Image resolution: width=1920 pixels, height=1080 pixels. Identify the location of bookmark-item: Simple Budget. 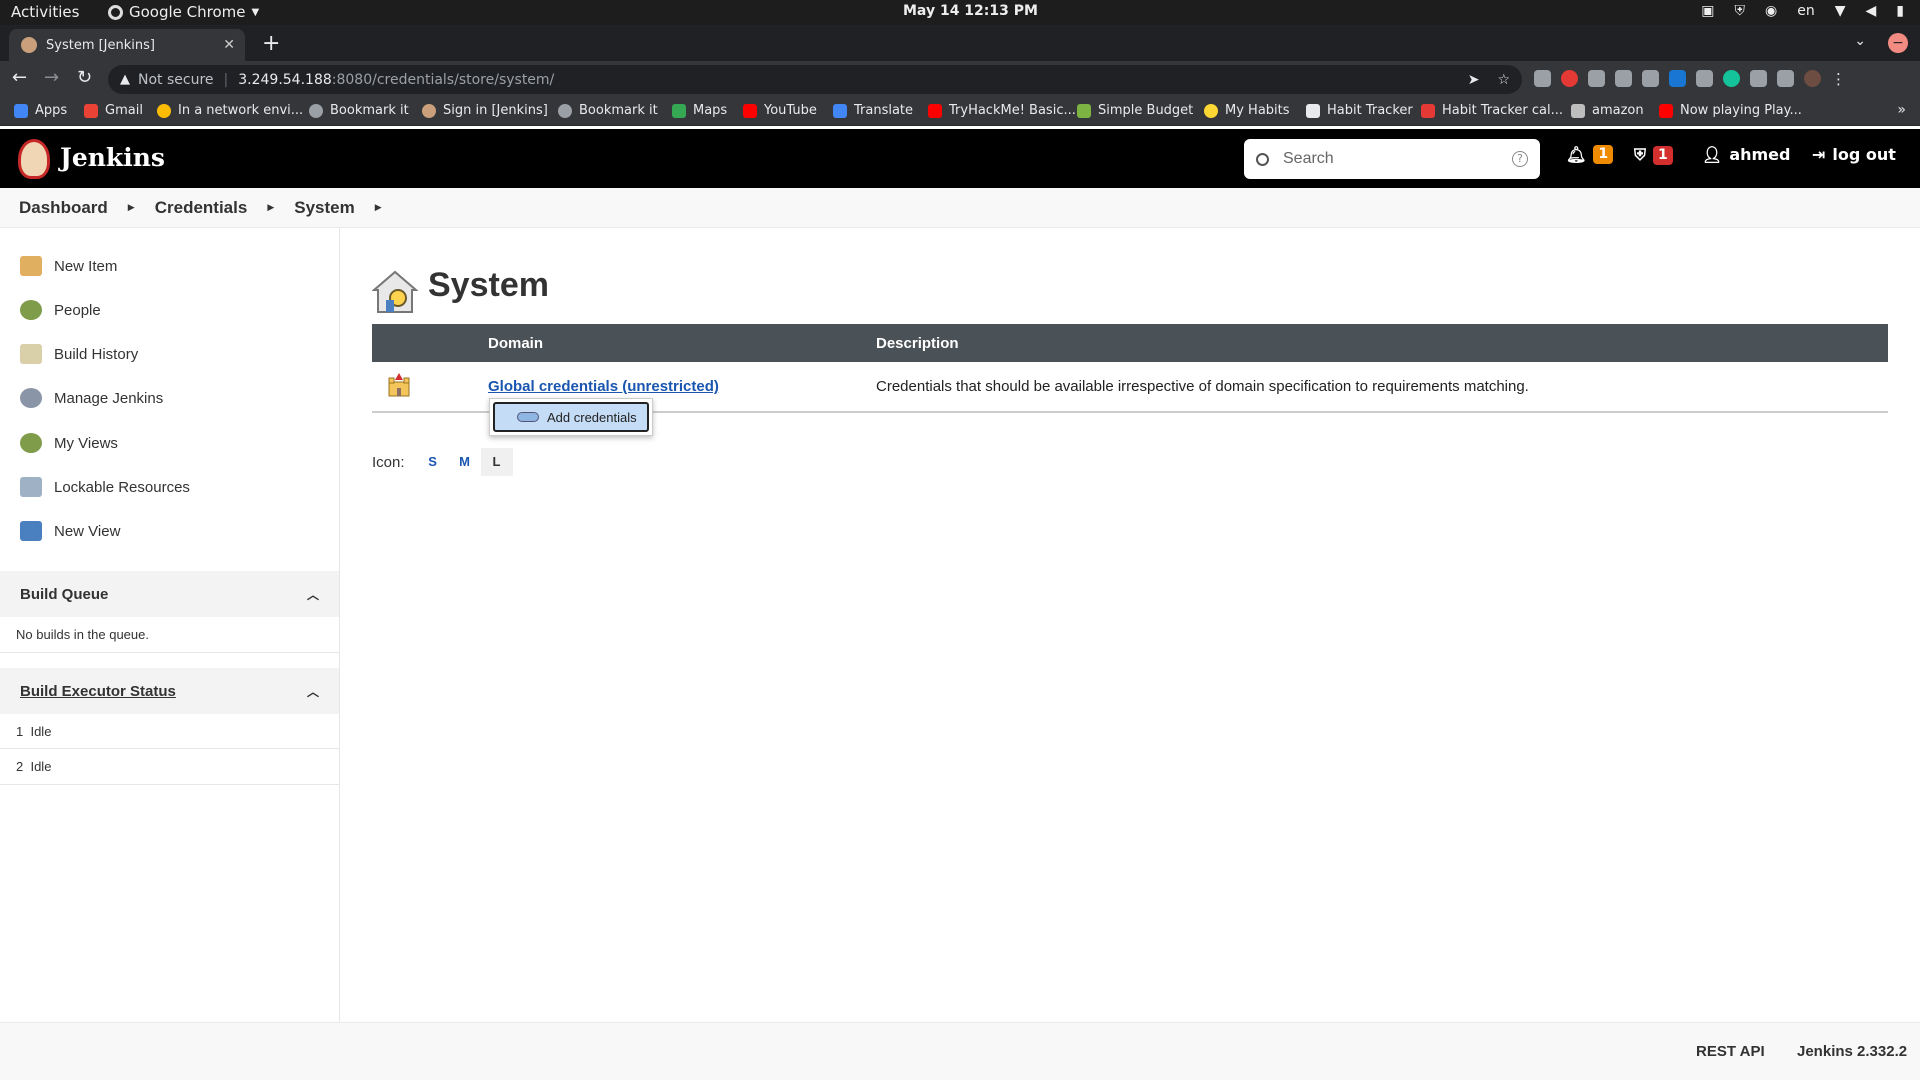
(1135, 110).